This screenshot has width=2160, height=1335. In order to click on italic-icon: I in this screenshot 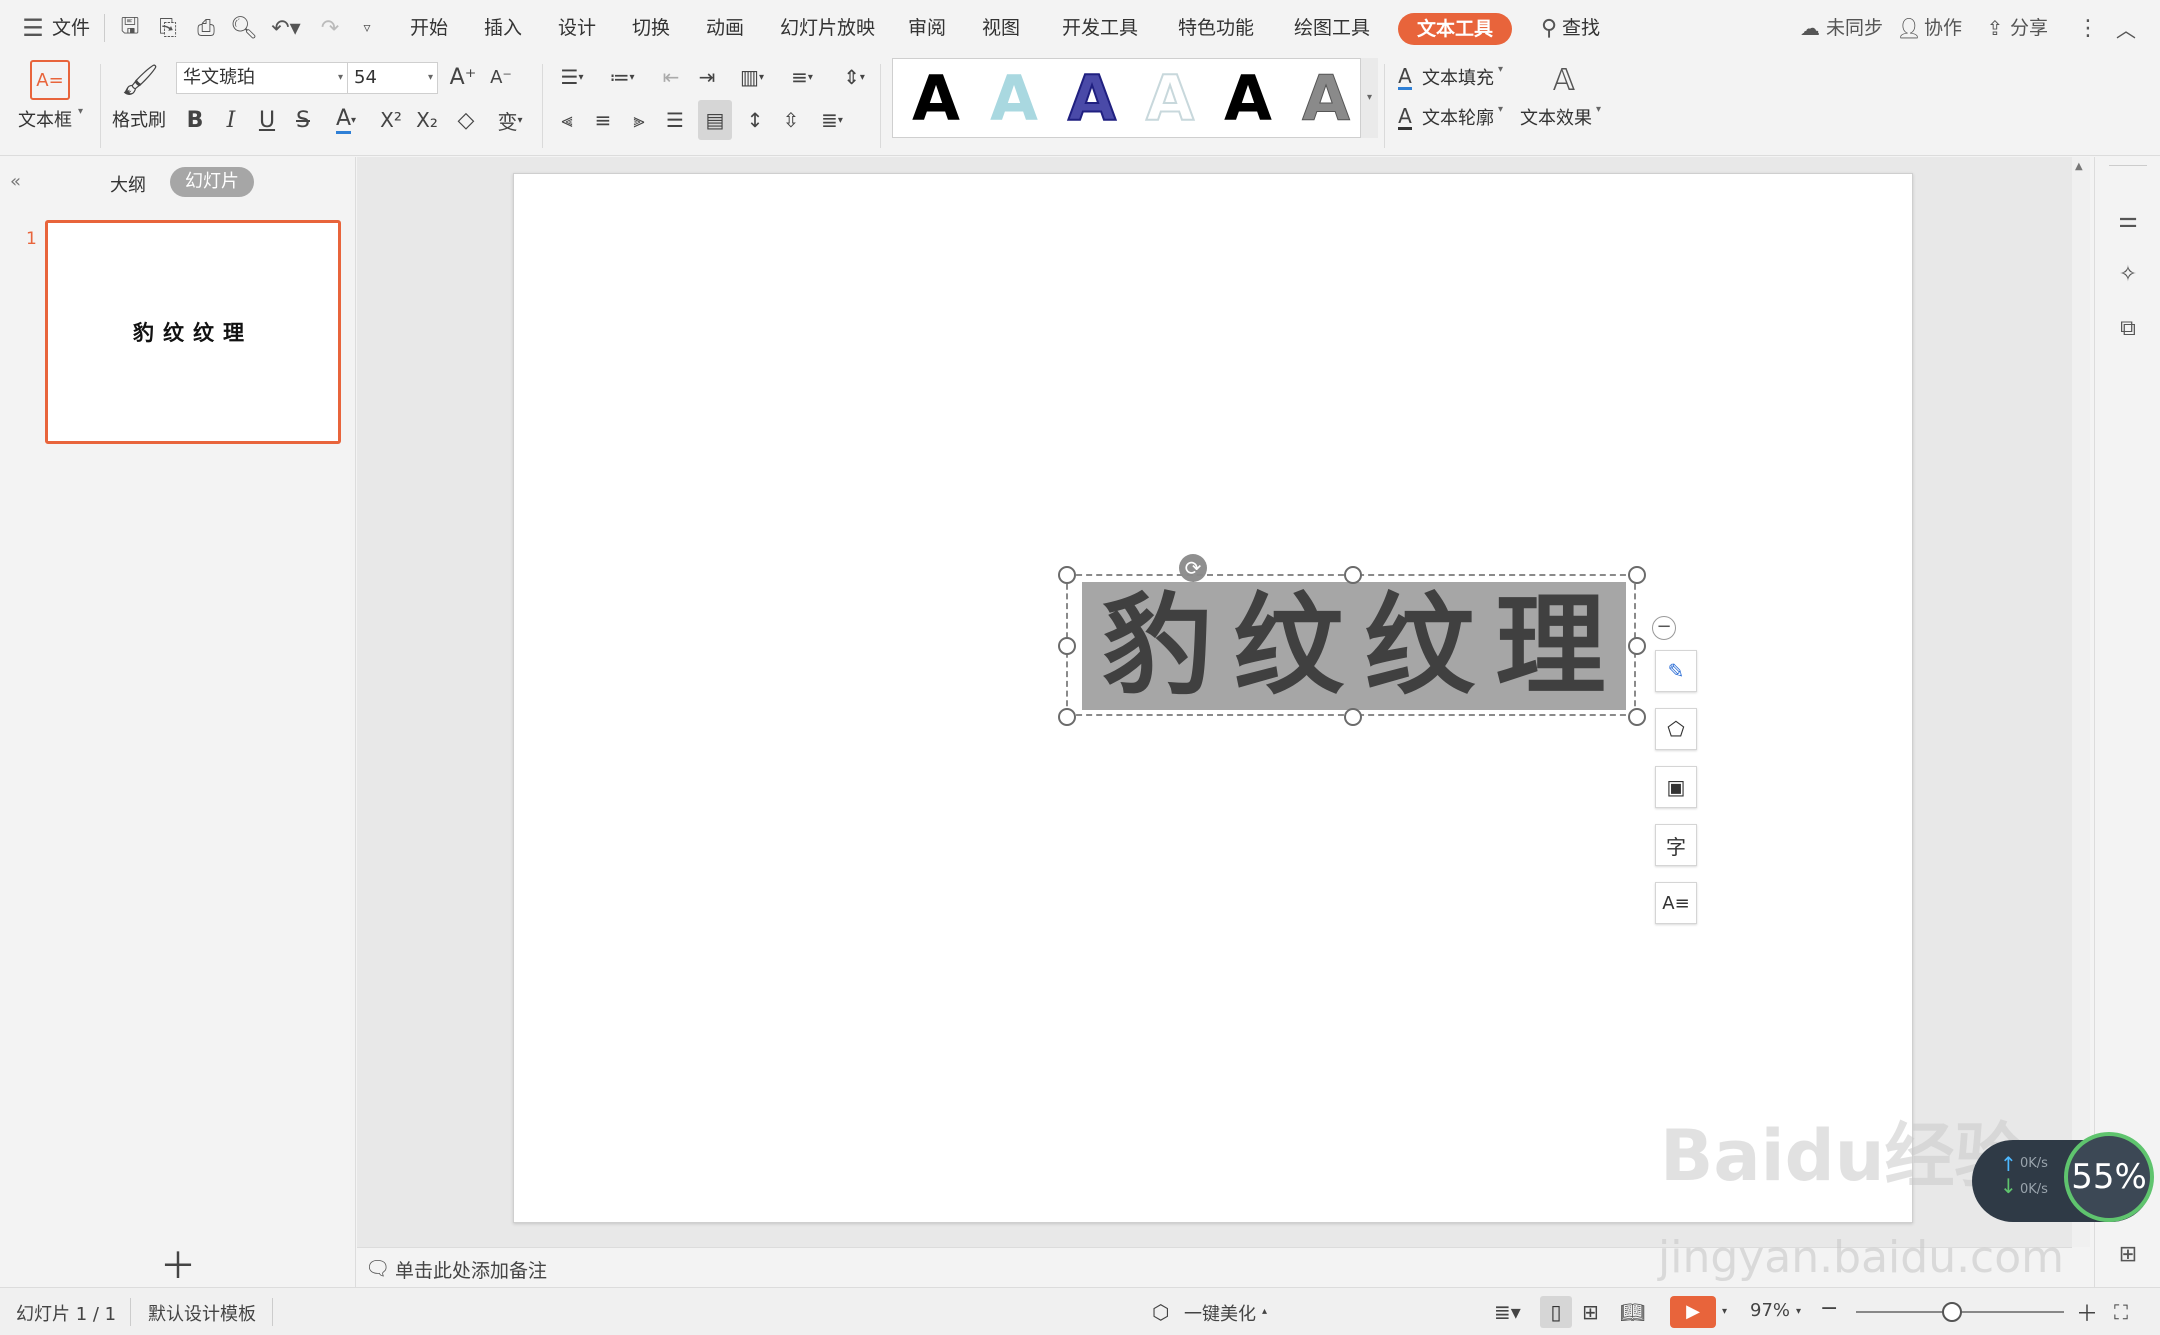, I will do `click(231, 120)`.